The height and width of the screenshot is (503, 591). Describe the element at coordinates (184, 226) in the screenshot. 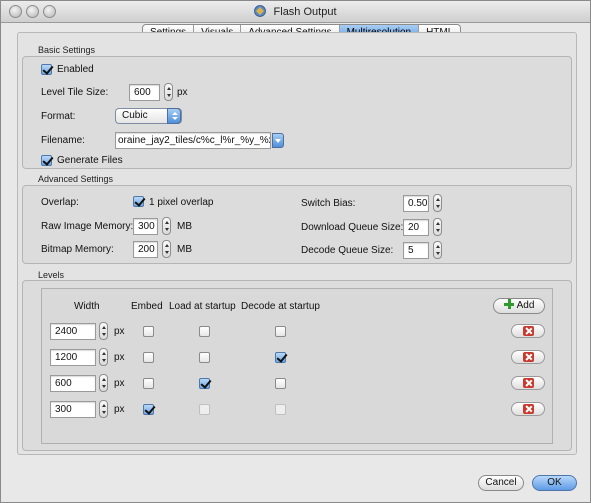

I see `raw-memory-unit: MB` at that location.